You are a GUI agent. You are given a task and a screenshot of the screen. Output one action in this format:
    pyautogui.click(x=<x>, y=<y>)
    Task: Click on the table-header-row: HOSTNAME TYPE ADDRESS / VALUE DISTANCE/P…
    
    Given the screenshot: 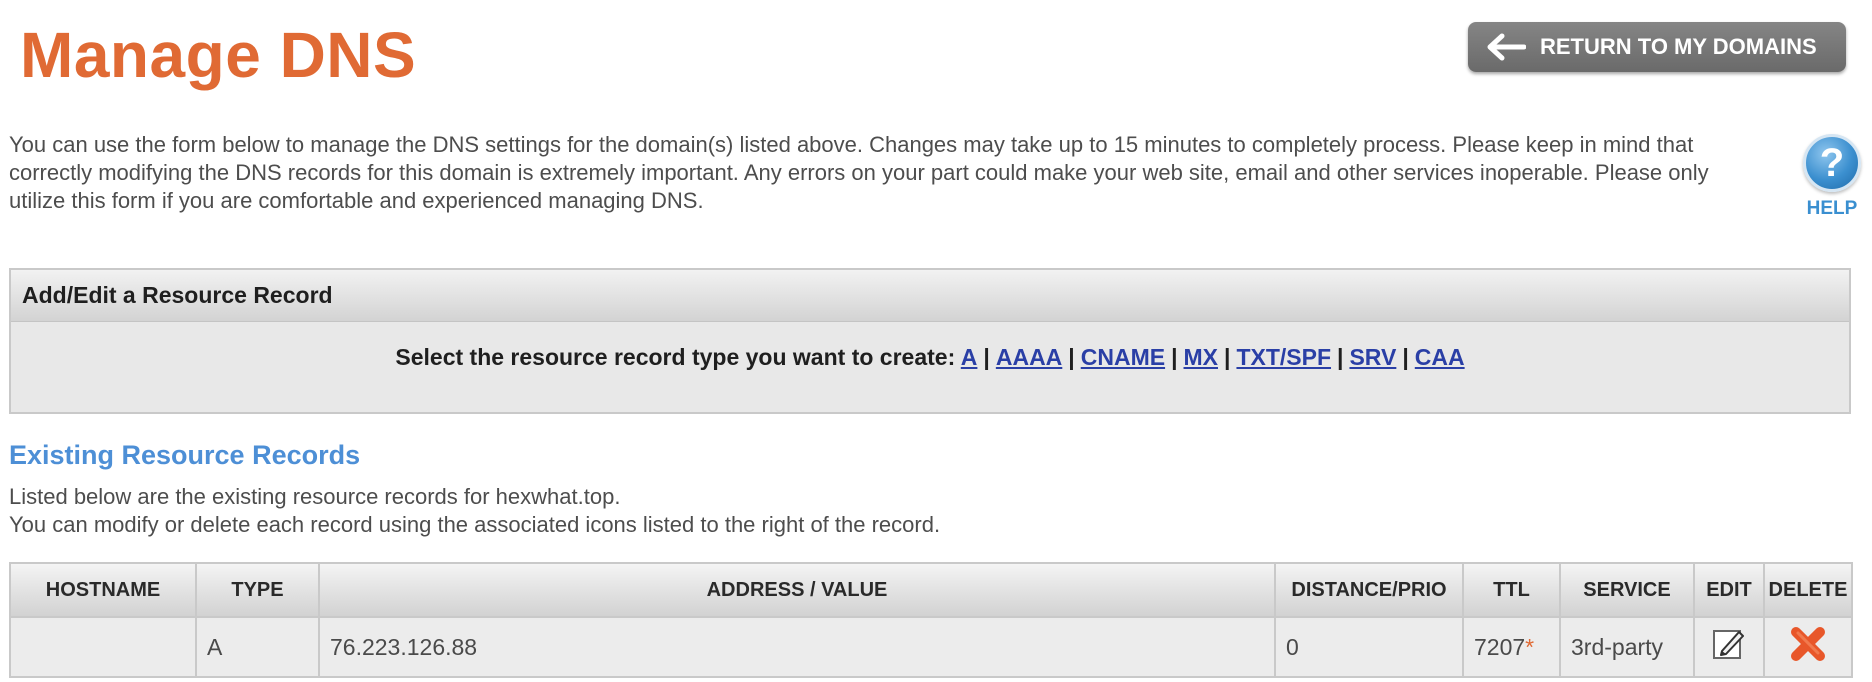 What is the action you would take?
    pyautogui.click(x=931, y=590)
    